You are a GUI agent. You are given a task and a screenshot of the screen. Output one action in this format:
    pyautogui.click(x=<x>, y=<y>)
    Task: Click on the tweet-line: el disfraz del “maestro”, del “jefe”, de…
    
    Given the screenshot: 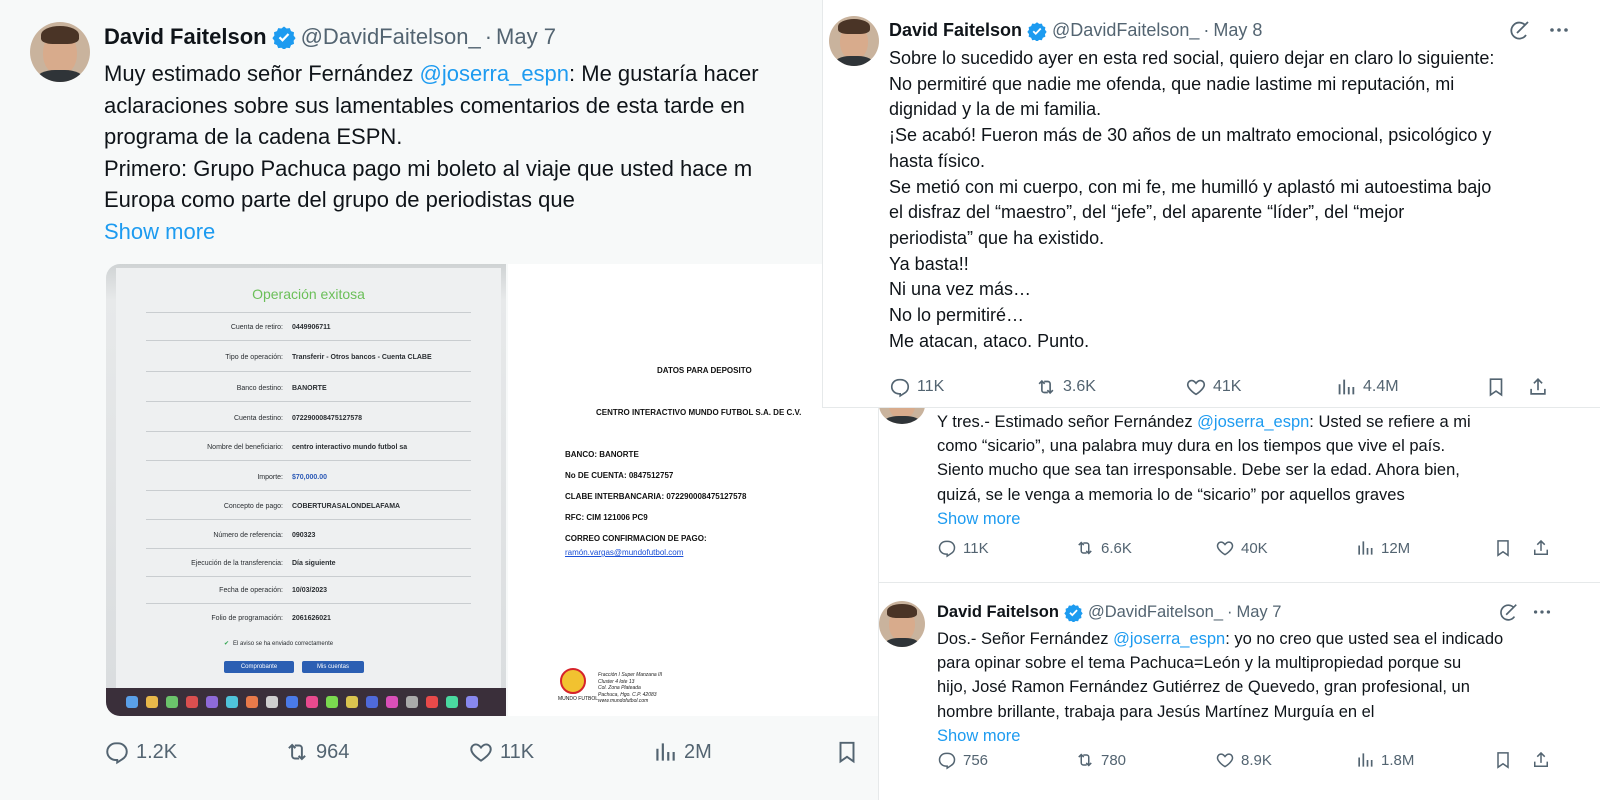 What is the action you would take?
    pyautogui.click(x=1147, y=212)
    